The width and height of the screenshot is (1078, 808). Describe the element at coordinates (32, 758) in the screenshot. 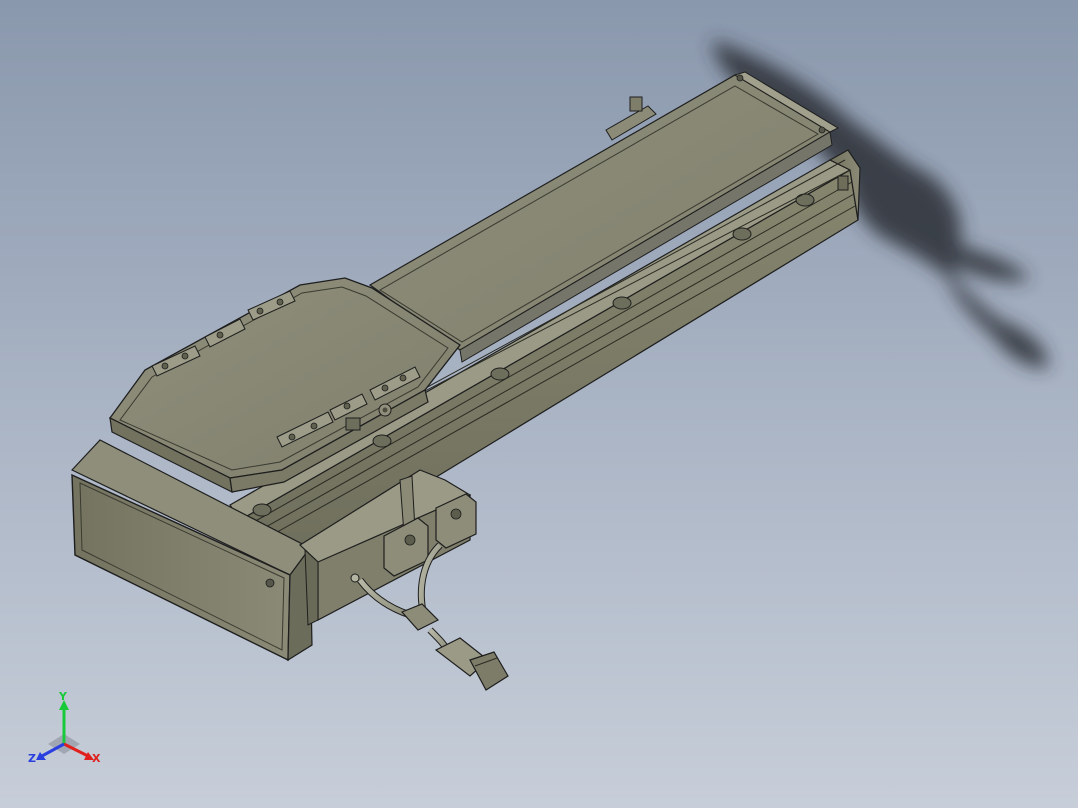

I see `z-axis-label: Z` at that location.